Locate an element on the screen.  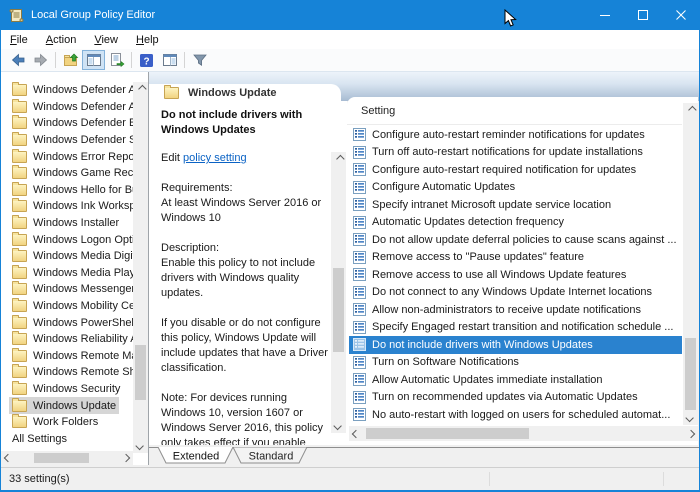
setting-label: Turn on Software Notifications is located at coordinates (445, 362).